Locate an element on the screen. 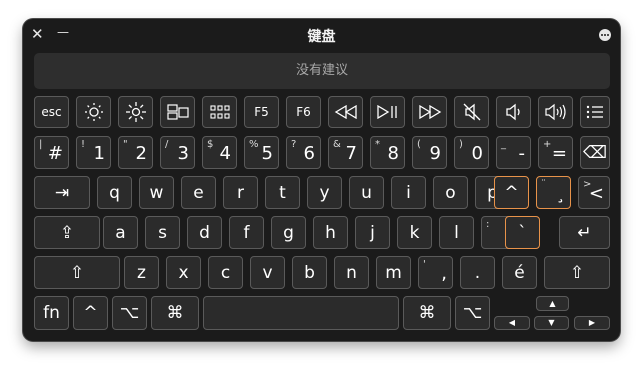 The height and width of the screenshot is (369, 644). key-o: o is located at coordinates (450, 192).